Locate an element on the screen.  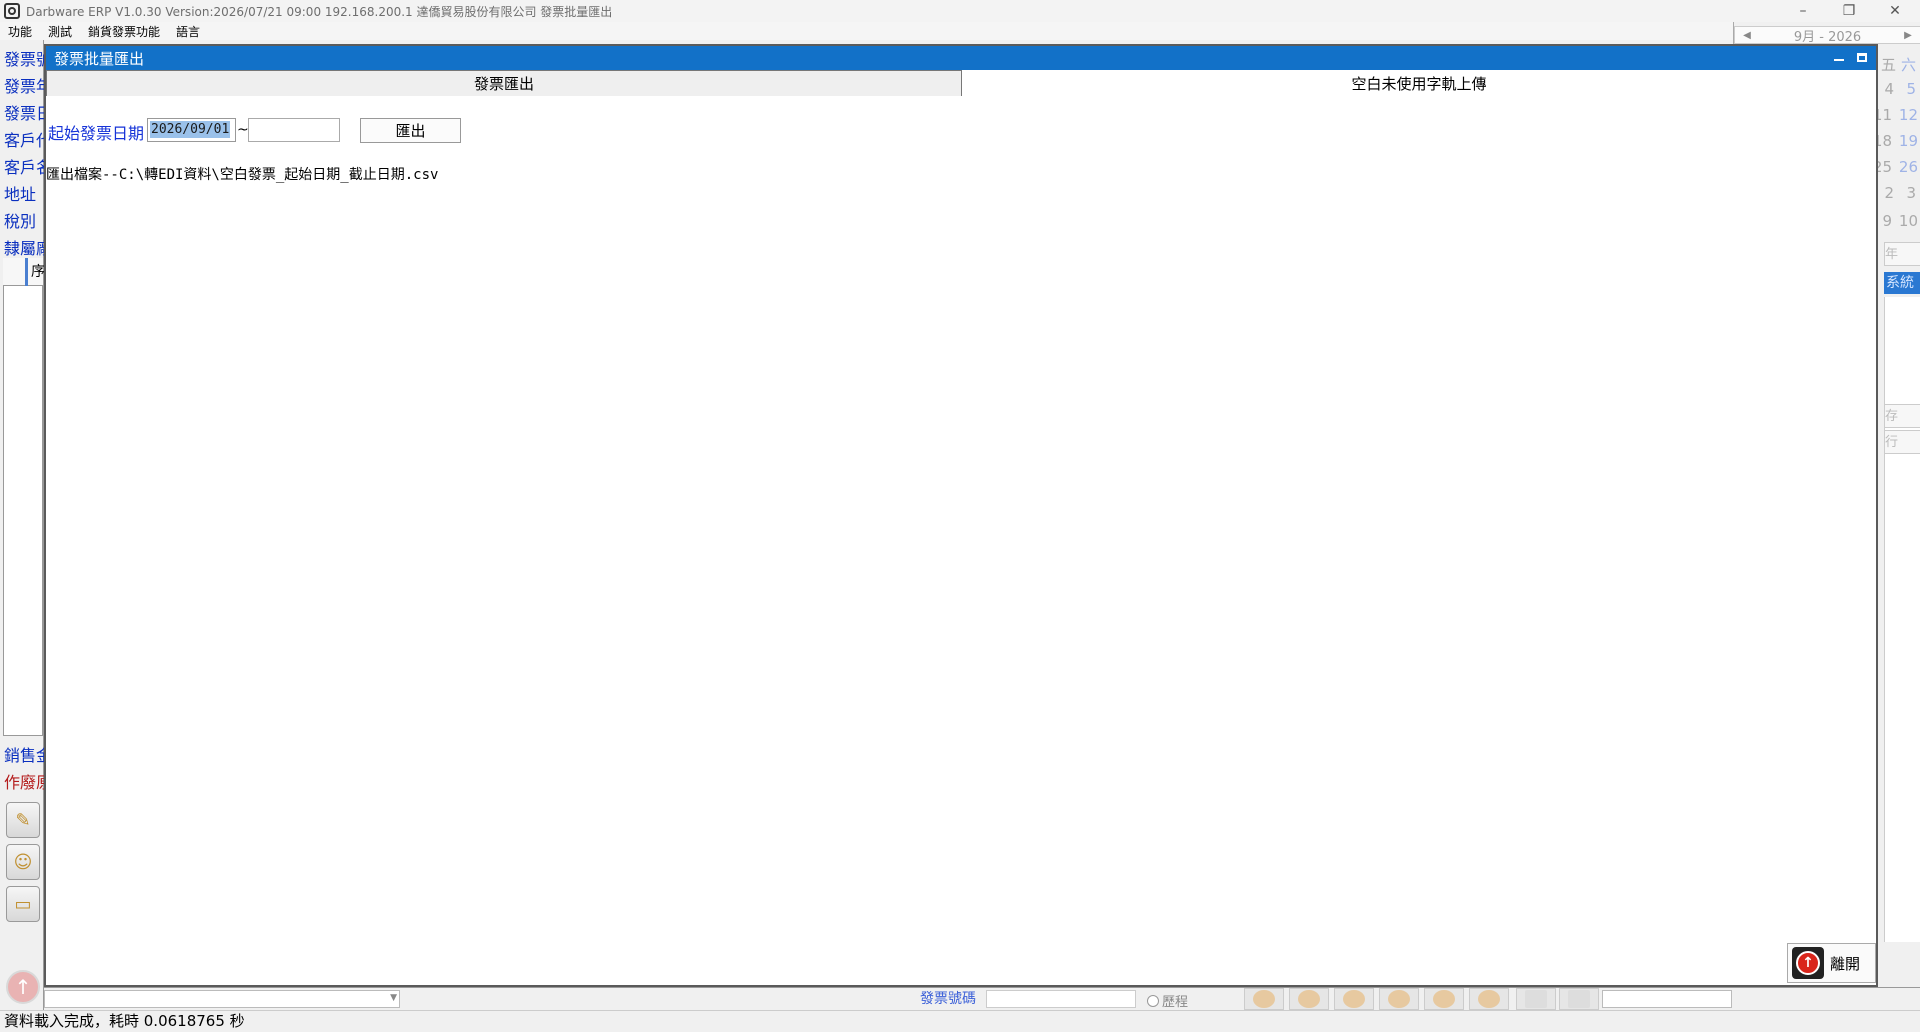
app-logo-icon is located at coordinates (12, 11).